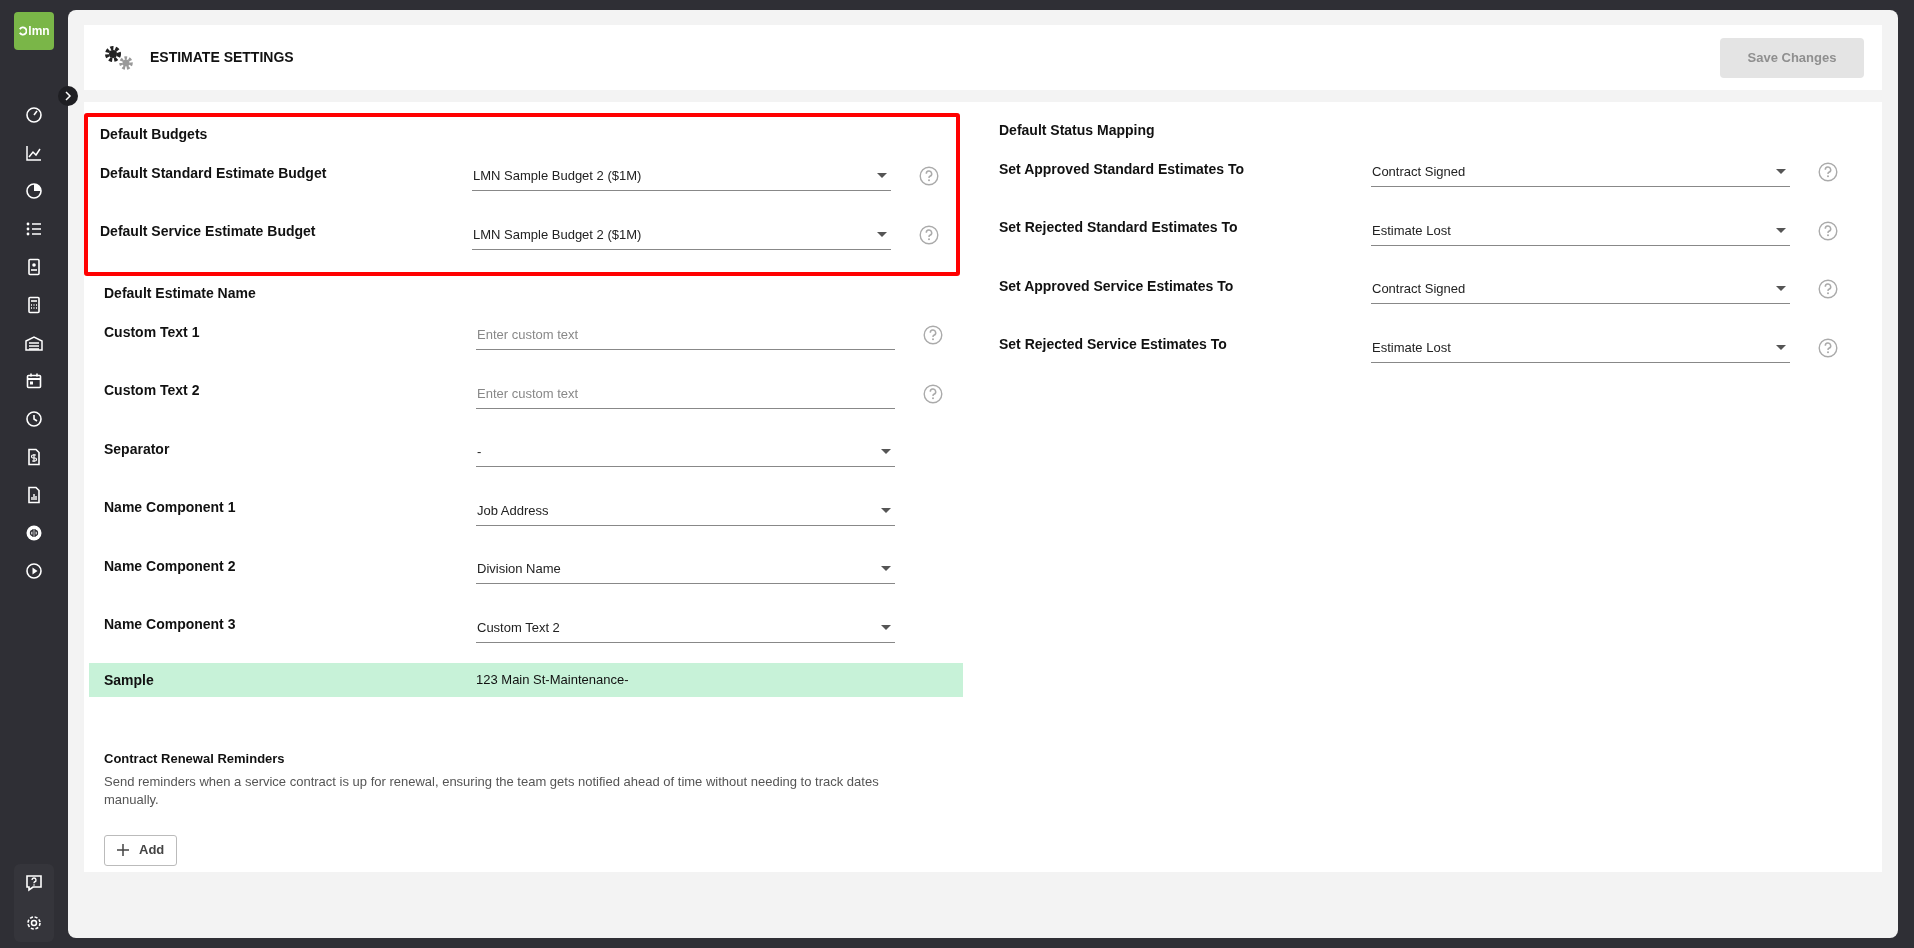 This screenshot has width=1914, height=948. I want to click on report-document-icon, so click(34, 495).